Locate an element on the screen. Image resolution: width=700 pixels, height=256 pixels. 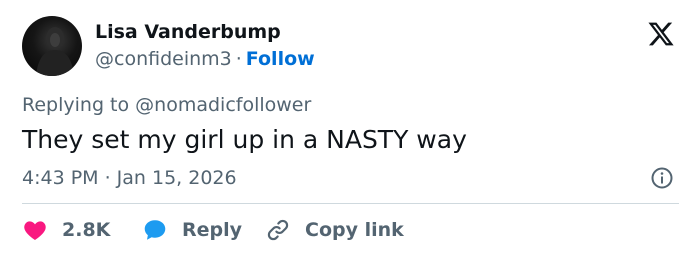
tweet-text: They set my girl up in a NASTY way is located at coordinates (244, 139).